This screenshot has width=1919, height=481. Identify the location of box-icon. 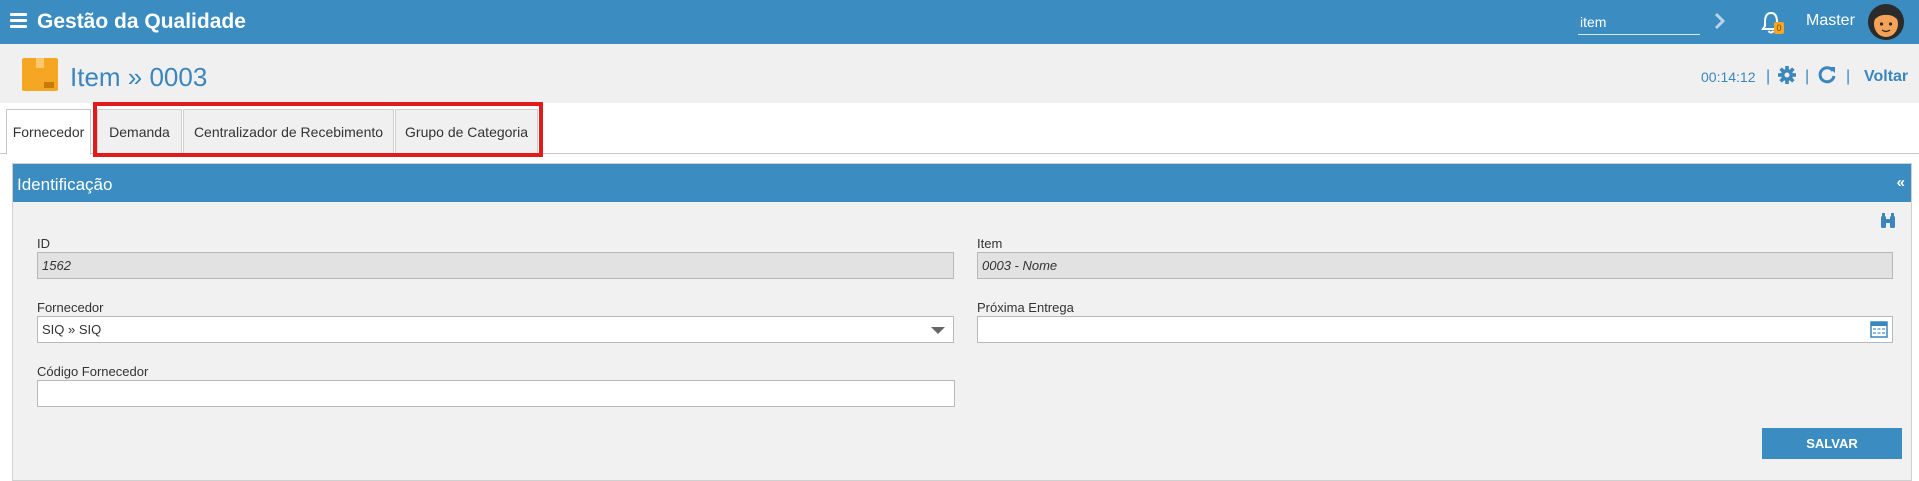
(40, 74).